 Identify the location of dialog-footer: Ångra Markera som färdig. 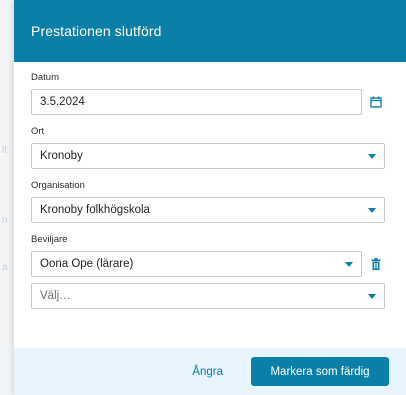
(210, 371).